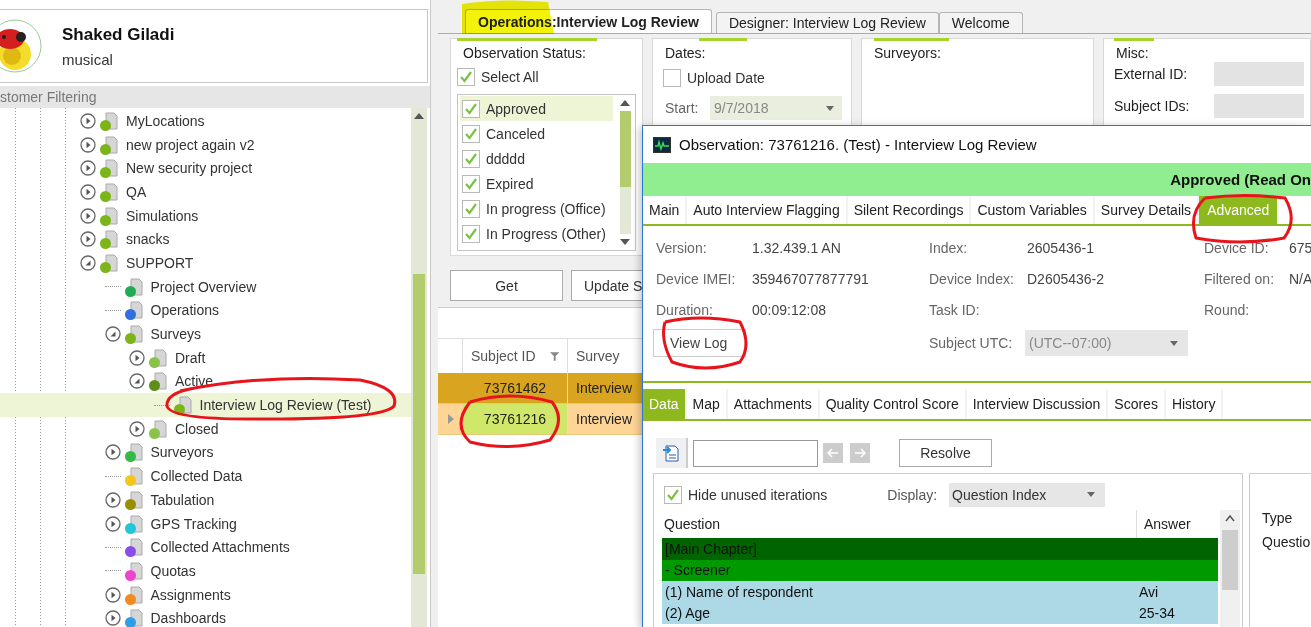  I want to click on resolve-button: Resolve, so click(945, 453).